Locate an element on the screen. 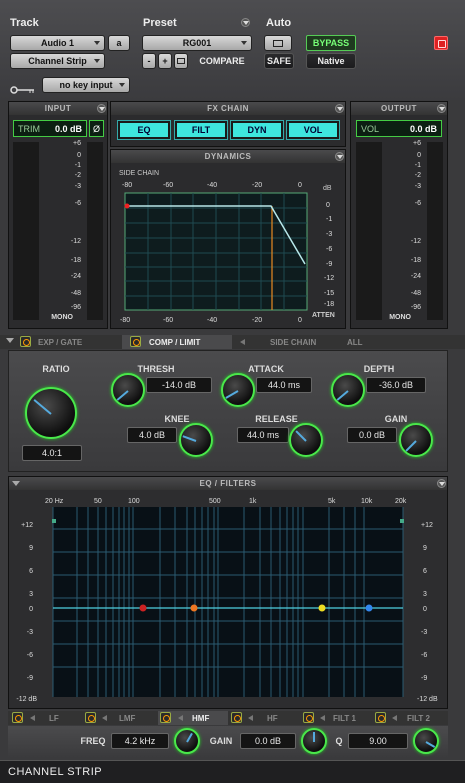 The height and width of the screenshot is (783, 465). lf-speaker-icon is located at coordinates (32, 718).